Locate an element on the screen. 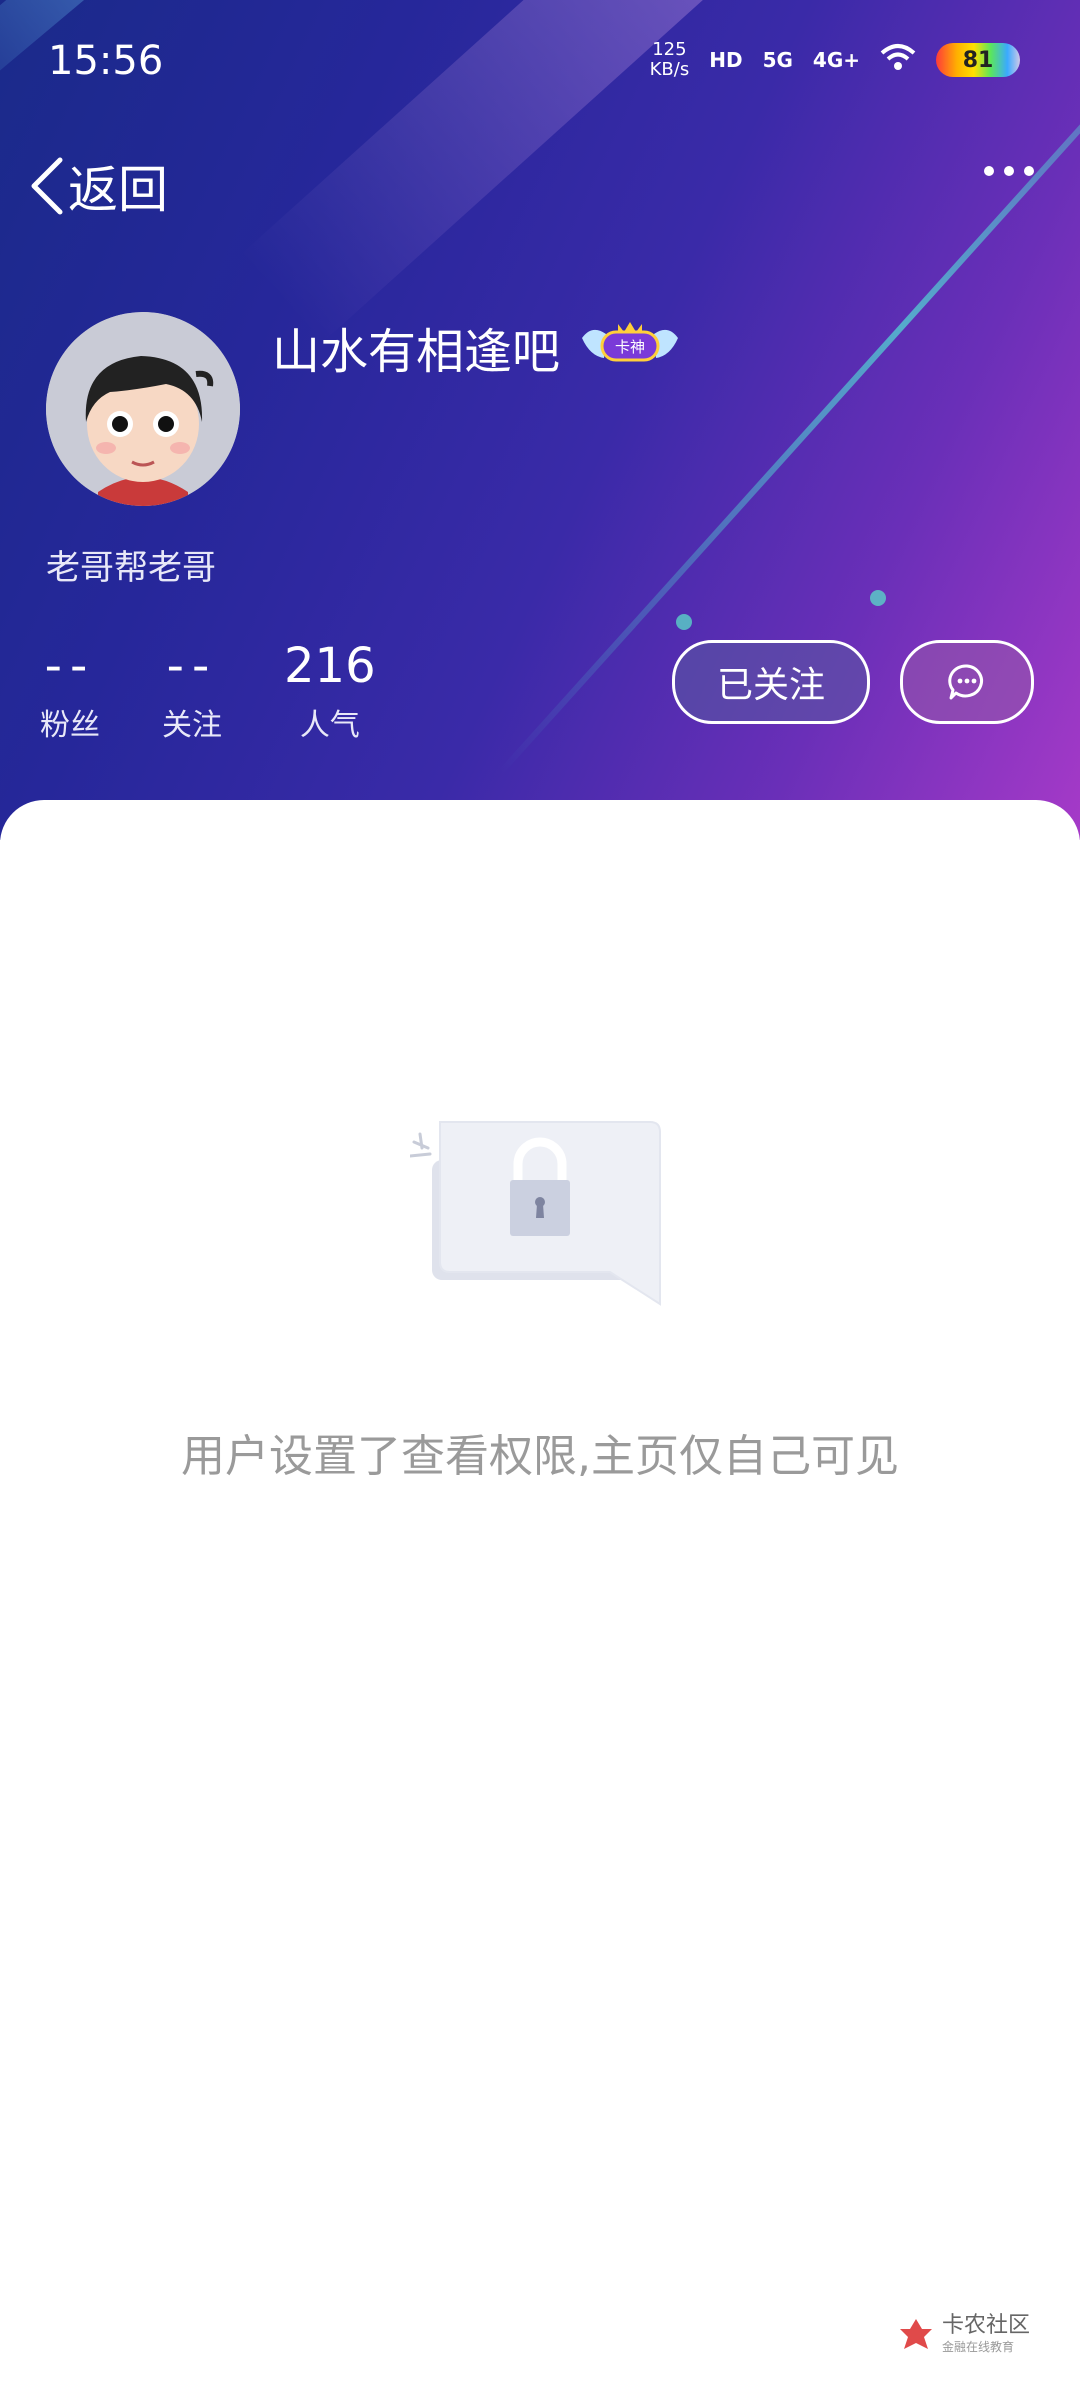 The width and height of the screenshot is (1080, 2408). avatar is located at coordinates (143, 409).